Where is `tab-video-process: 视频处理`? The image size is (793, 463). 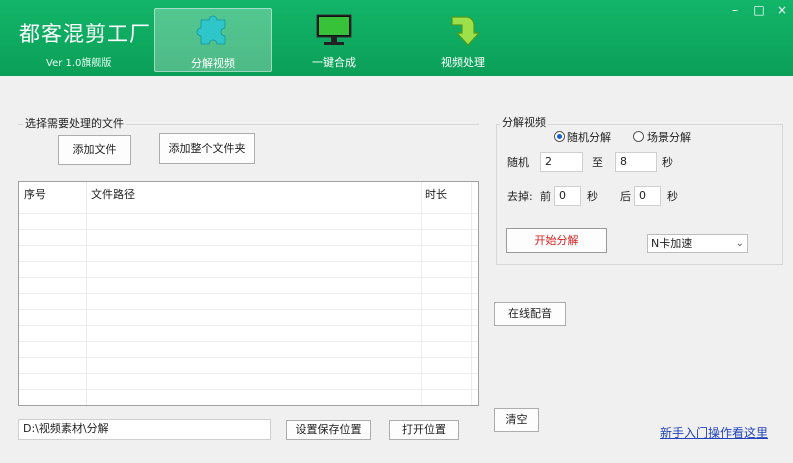 tab-video-process: 视频处理 is located at coordinates (463, 40).